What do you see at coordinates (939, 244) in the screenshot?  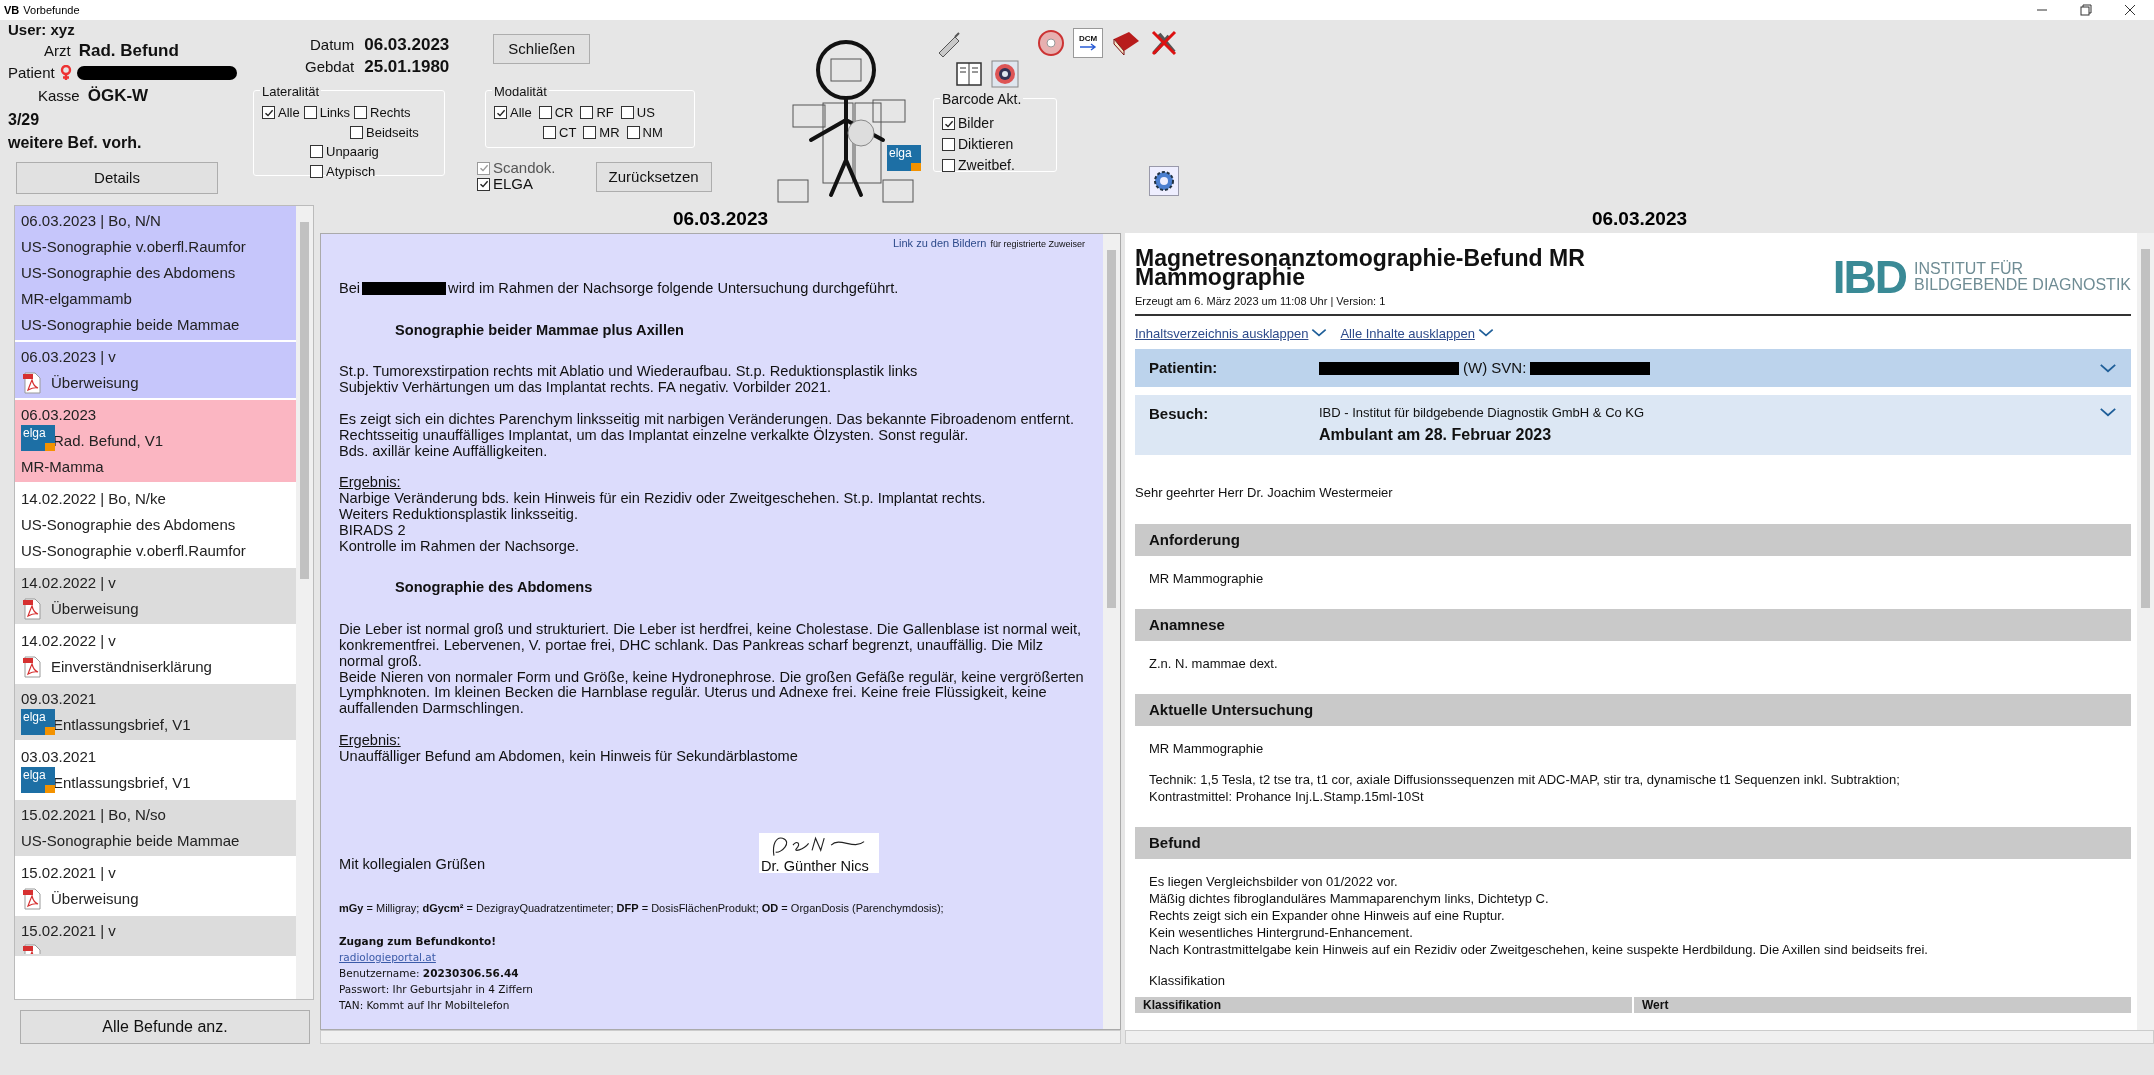 I see `images-link: Link zu den Bildern` at bounding box center [939, 244].